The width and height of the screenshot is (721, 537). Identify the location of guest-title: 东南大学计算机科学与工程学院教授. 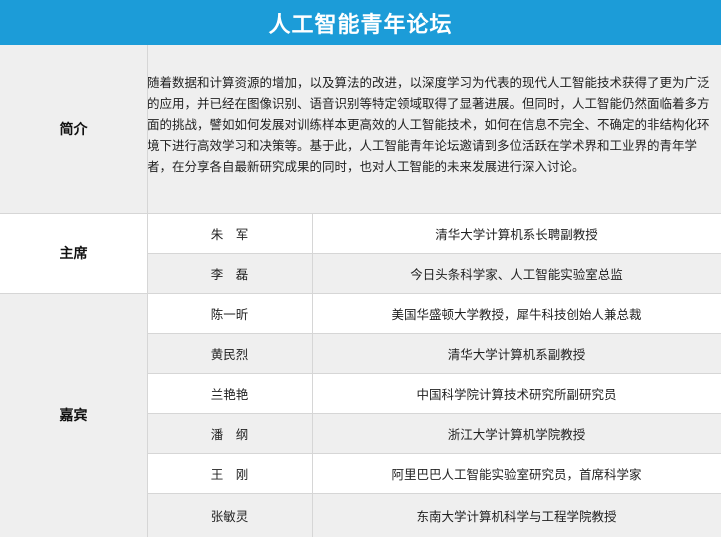
(516, 515).